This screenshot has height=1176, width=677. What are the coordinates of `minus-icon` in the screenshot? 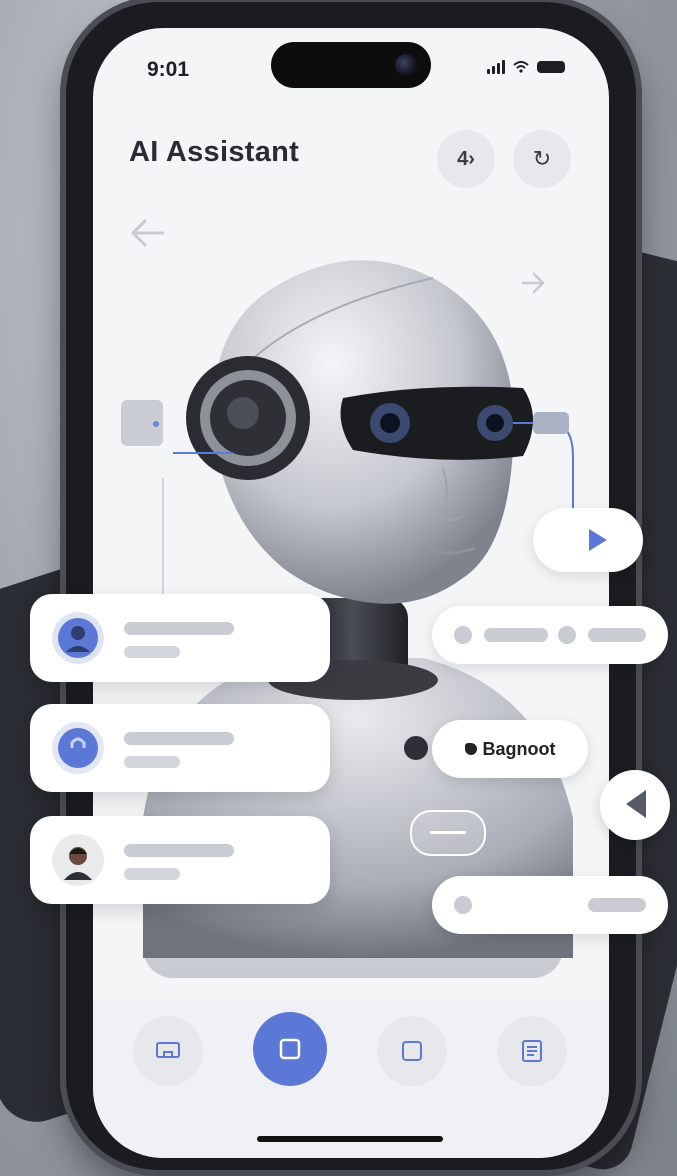 It's located at (448, 832).